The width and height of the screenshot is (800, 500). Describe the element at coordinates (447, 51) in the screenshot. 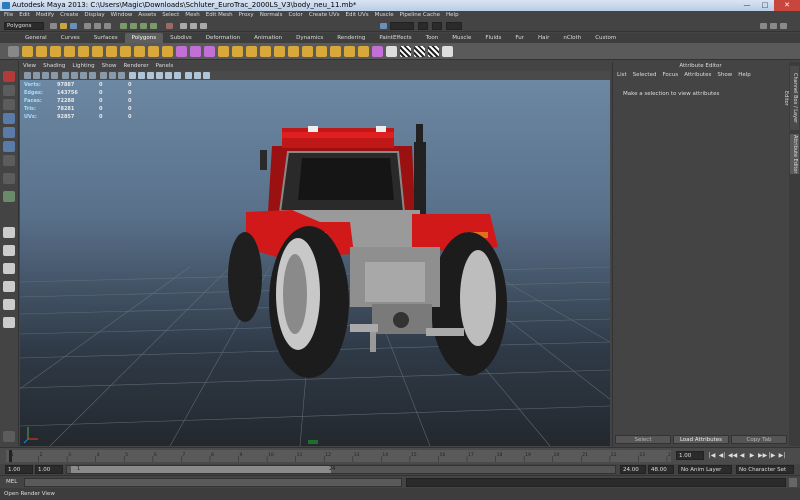

I see `automatic-map-icon` at that location.